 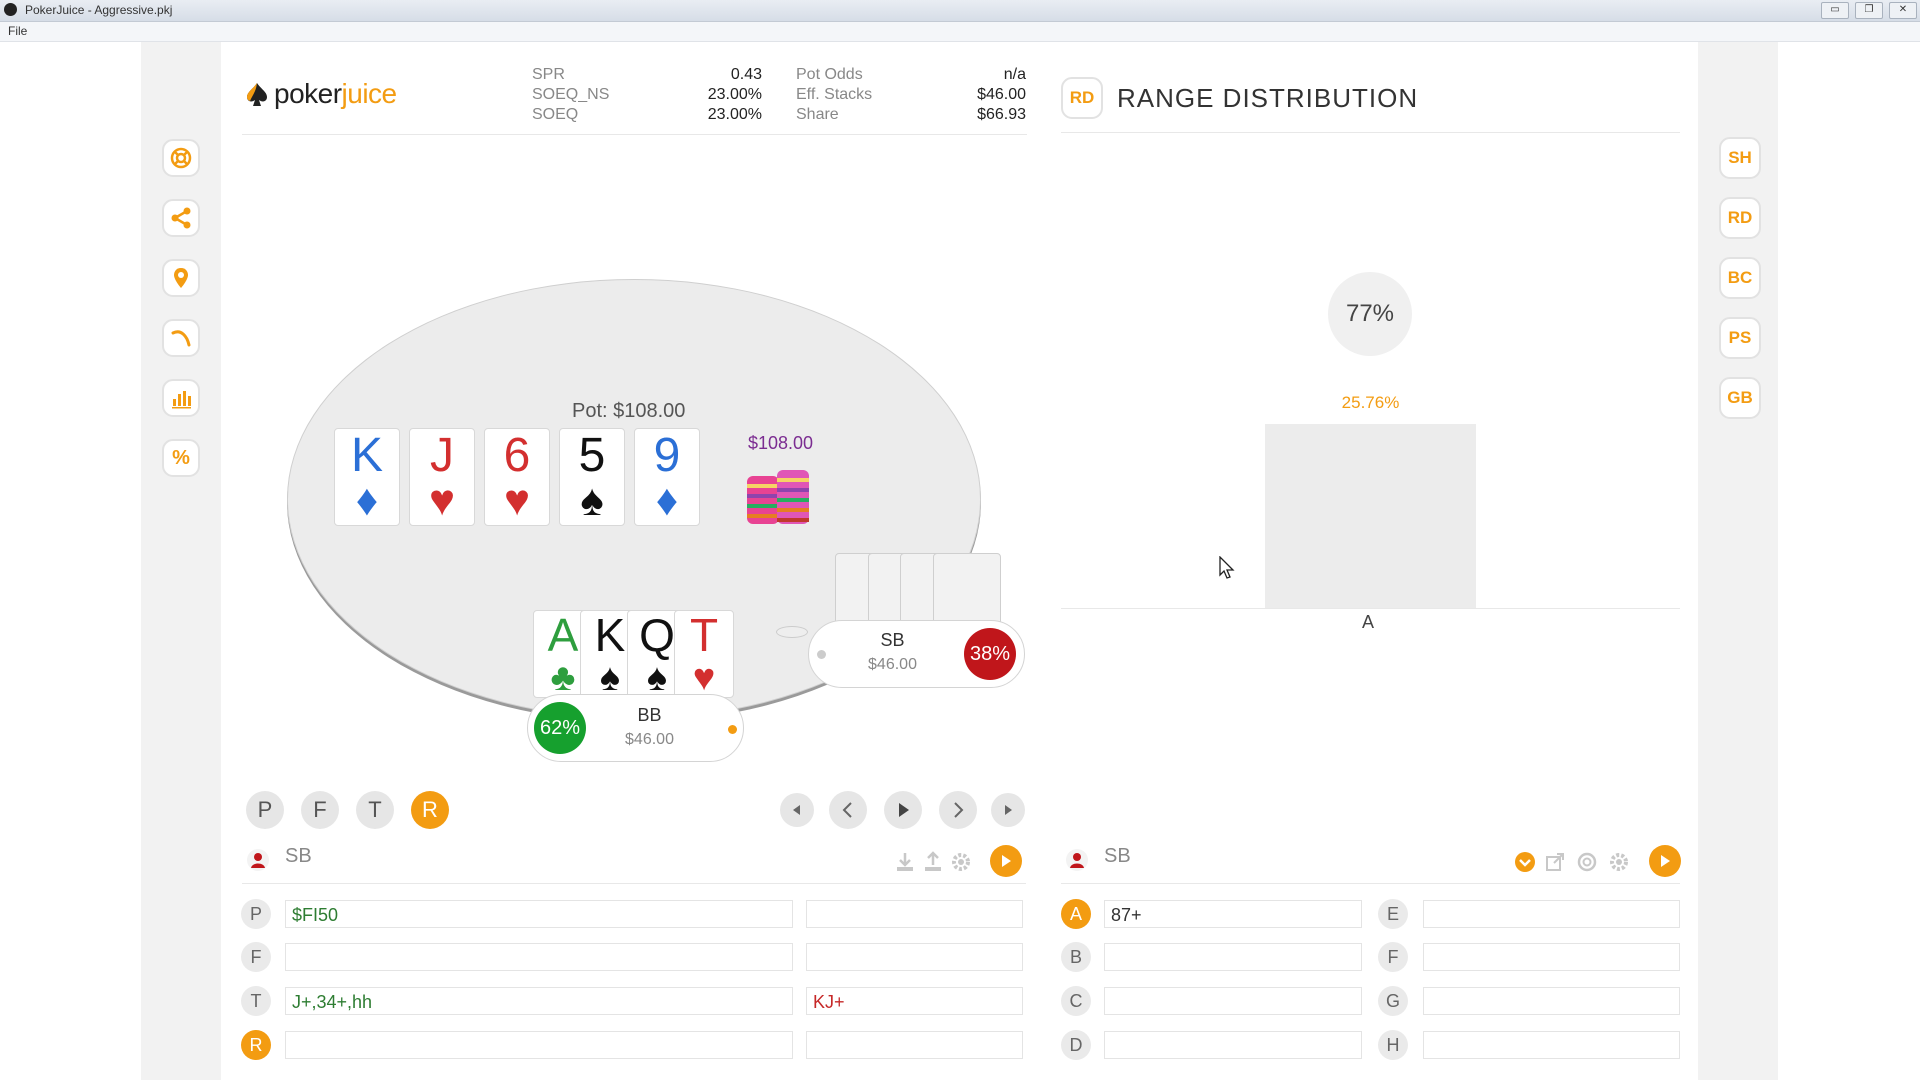 I want to click on group-input-h, so click(x=1551, y=1045).